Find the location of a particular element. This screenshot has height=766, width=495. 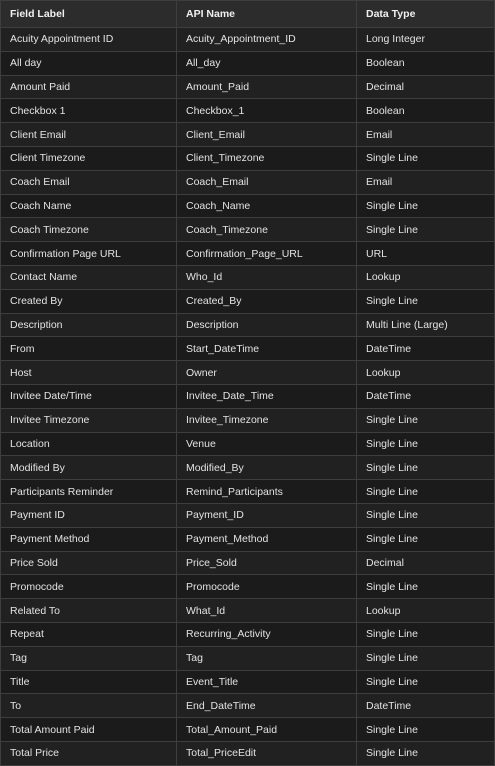

data-type-cell: Multi Line (Large) is located at coordinates (425, 325).